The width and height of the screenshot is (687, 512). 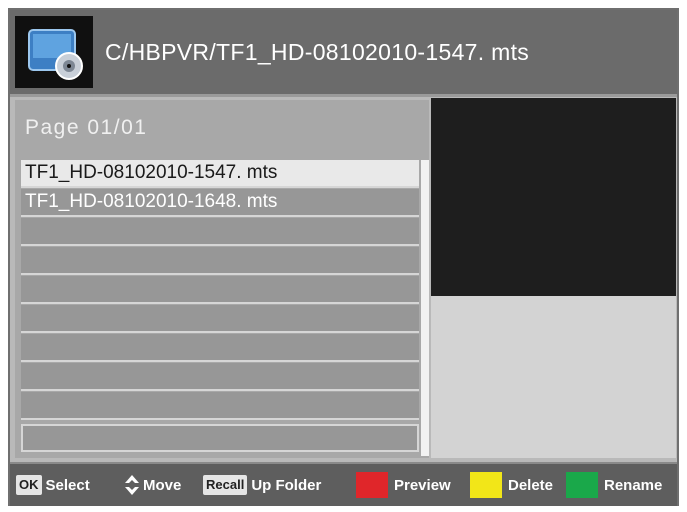 What do you see at coordinates (553, 197) in the screenshot?
I see `video-preview` at bounding box center [553, 197].